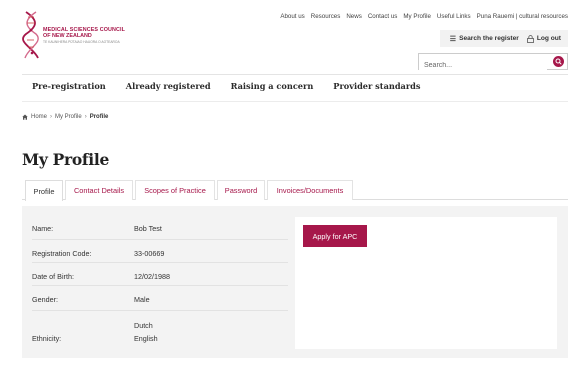 Image resolution: width=581 pixels, height=379 pixels. What do you see at coordinates (149, 253) in the screenshot?
I see `registration-code-value: 33-00669` at bounding box center [149, 253].